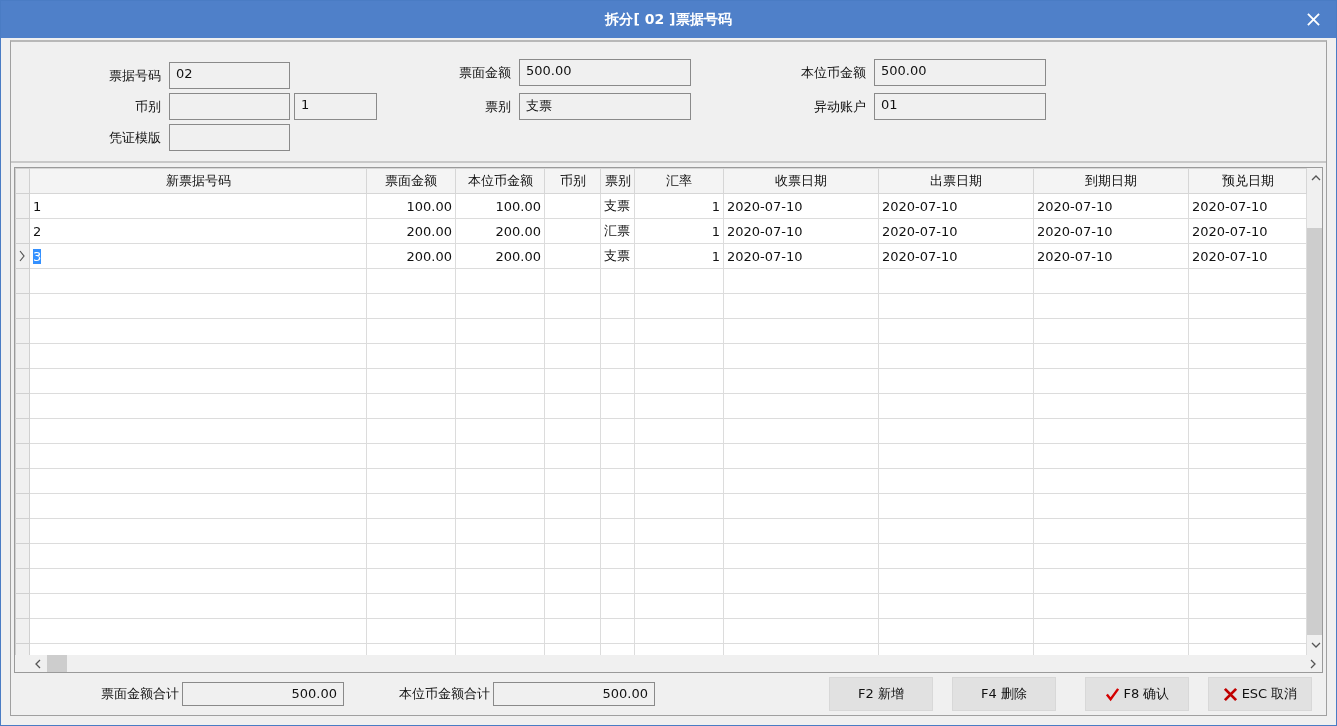  I want to click on field-label: 凭证模版, so click(134, 137).